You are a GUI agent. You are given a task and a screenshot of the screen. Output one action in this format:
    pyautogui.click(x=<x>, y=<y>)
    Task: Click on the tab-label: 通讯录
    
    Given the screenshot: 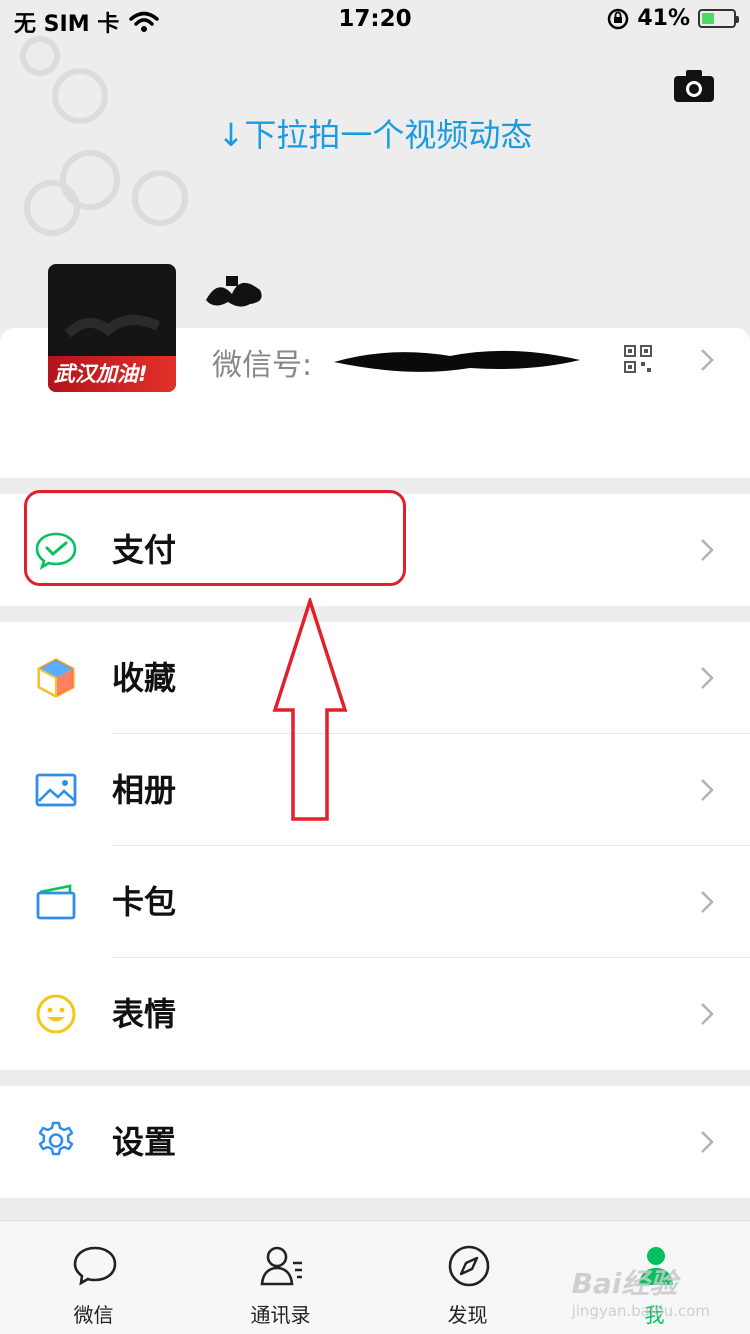 What is the action you would take?
    pyautogui.click(x=280, y=1315)
    